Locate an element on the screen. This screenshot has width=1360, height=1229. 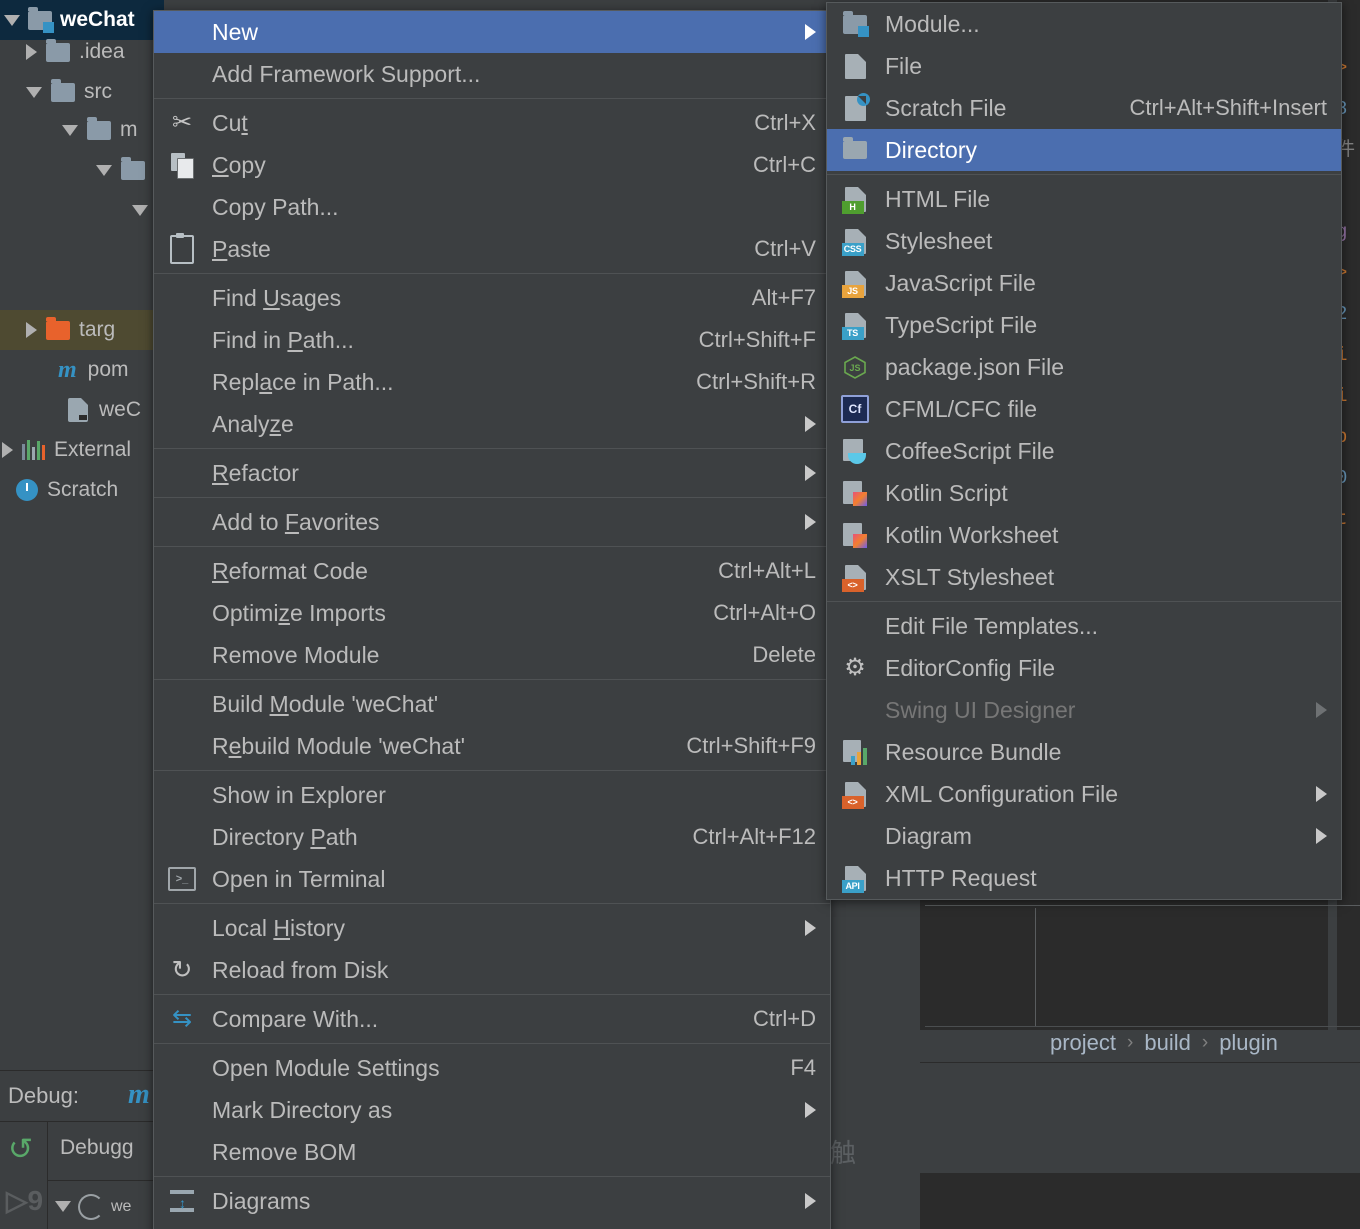
menu-item-remove-bom: Remove BOM is located at coordinates (492, 1152).